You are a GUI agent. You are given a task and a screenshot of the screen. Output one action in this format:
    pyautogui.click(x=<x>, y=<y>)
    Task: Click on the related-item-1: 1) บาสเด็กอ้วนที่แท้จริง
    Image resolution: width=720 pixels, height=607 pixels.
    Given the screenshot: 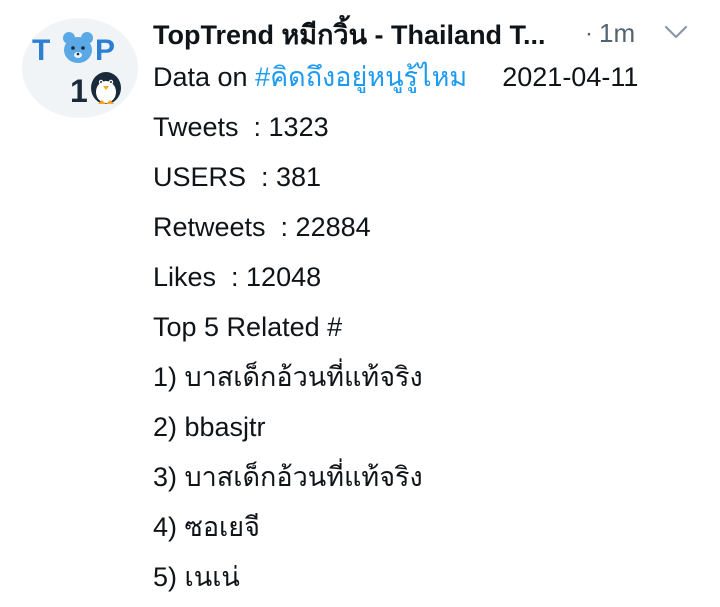 What is the action you would take?
    pyautogui.click(x=288, y=377)
    